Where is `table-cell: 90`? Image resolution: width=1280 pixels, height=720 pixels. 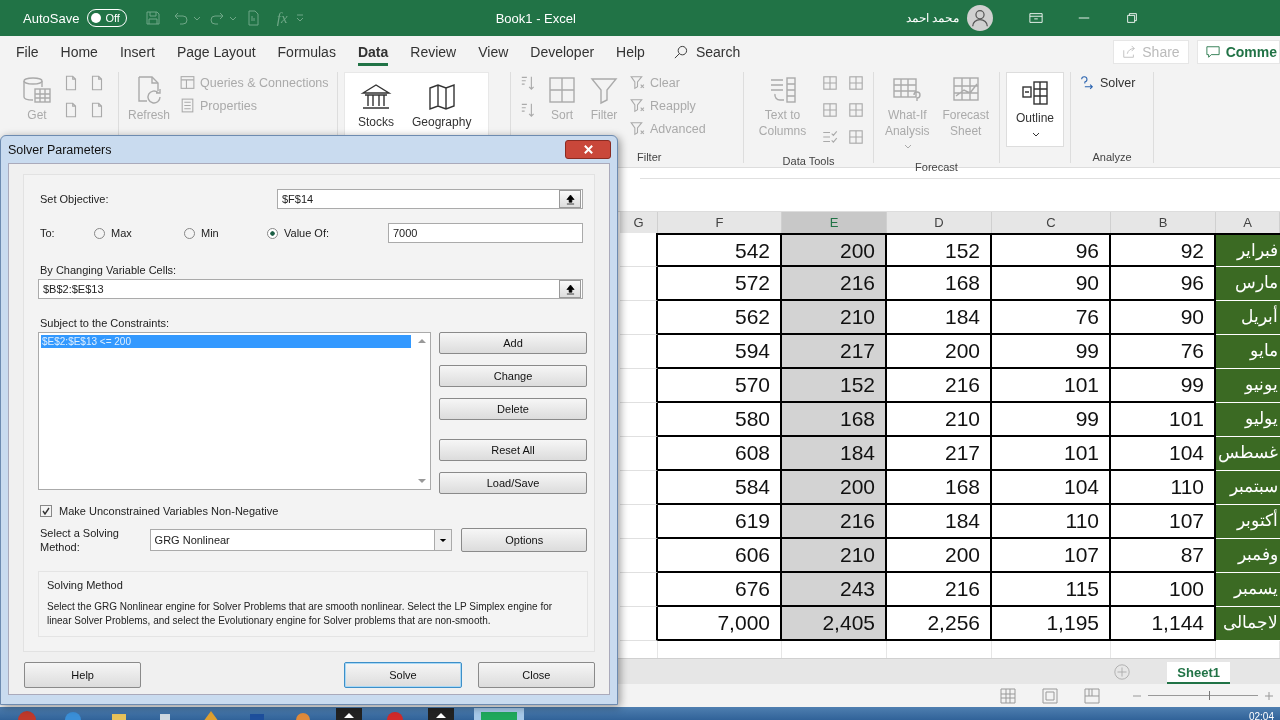 table-cell: 90 is located at coordinates (1051, 284).